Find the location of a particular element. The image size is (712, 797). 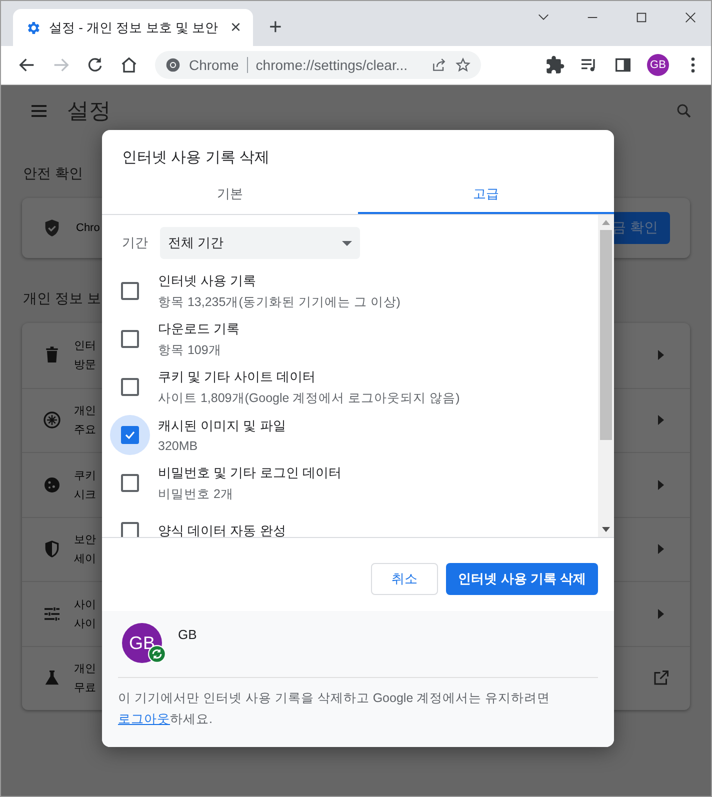

row-subtitle: 무료 is located at coordinates (85, 688).